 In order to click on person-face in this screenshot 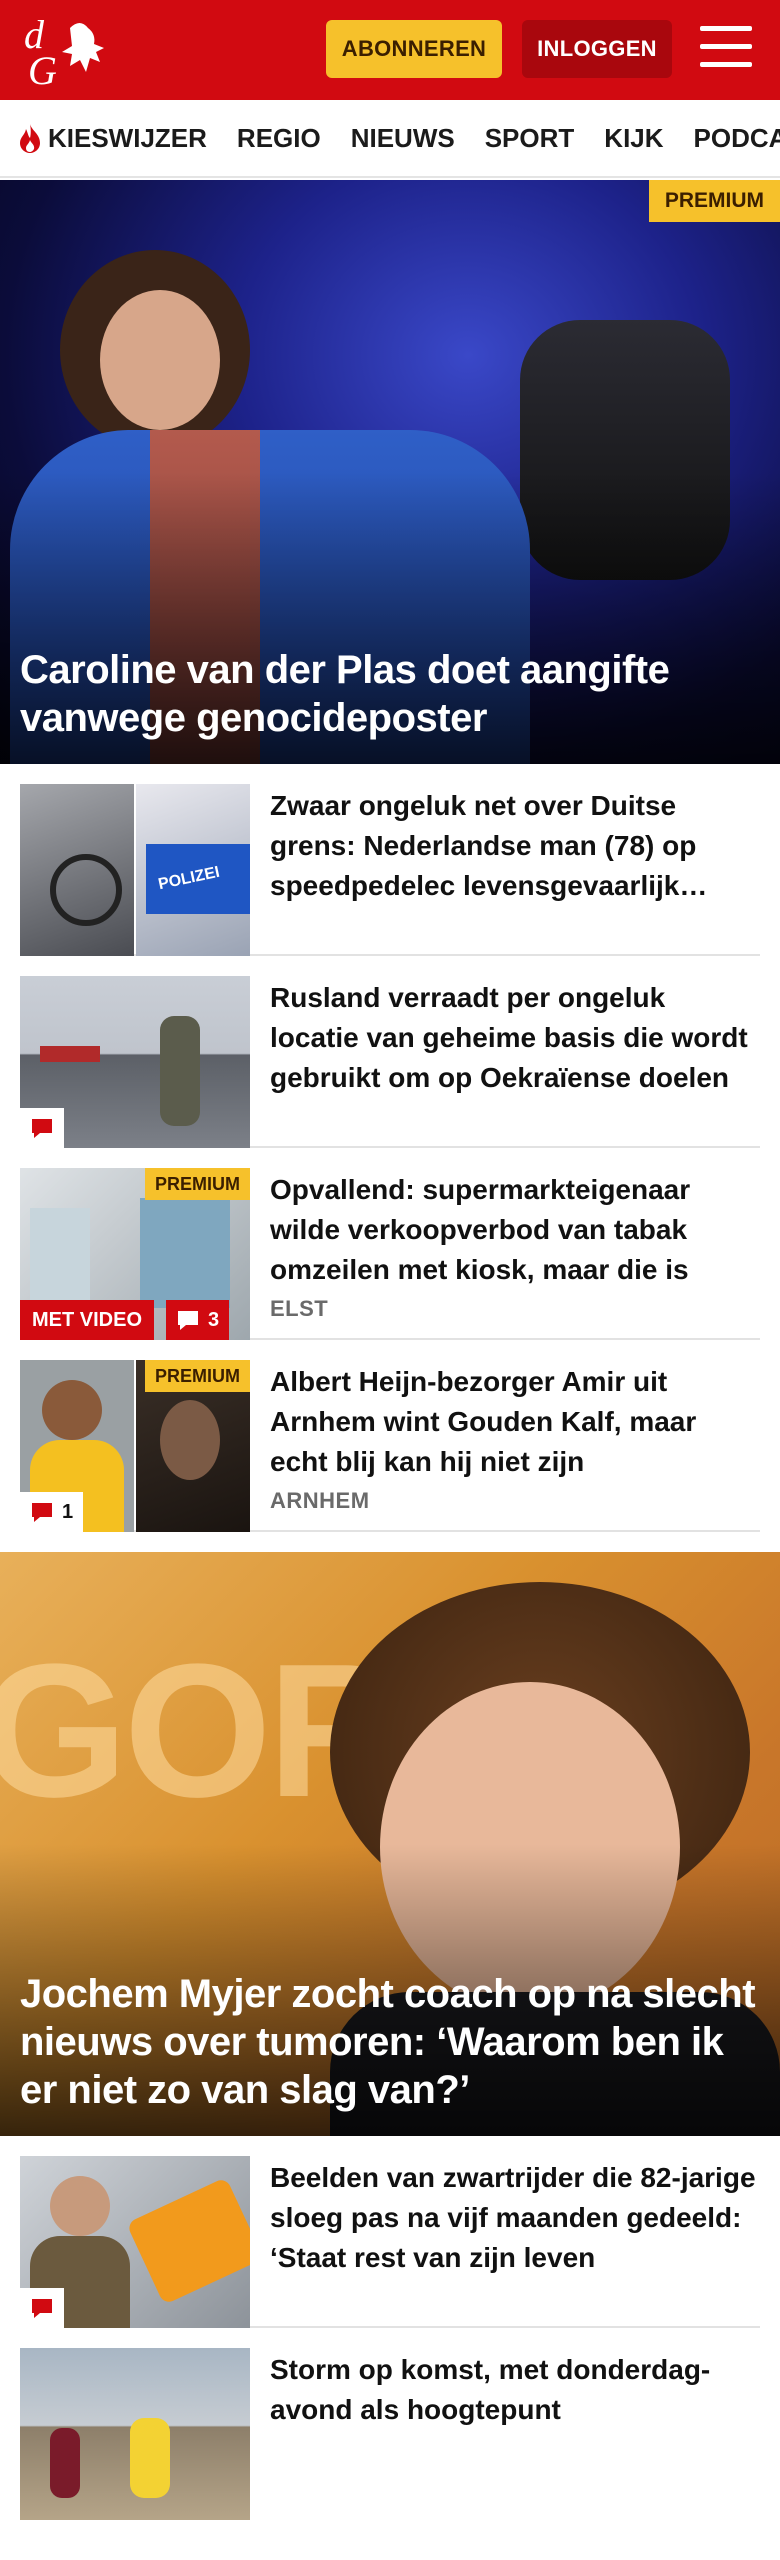, I will do `click(160, 360)`.